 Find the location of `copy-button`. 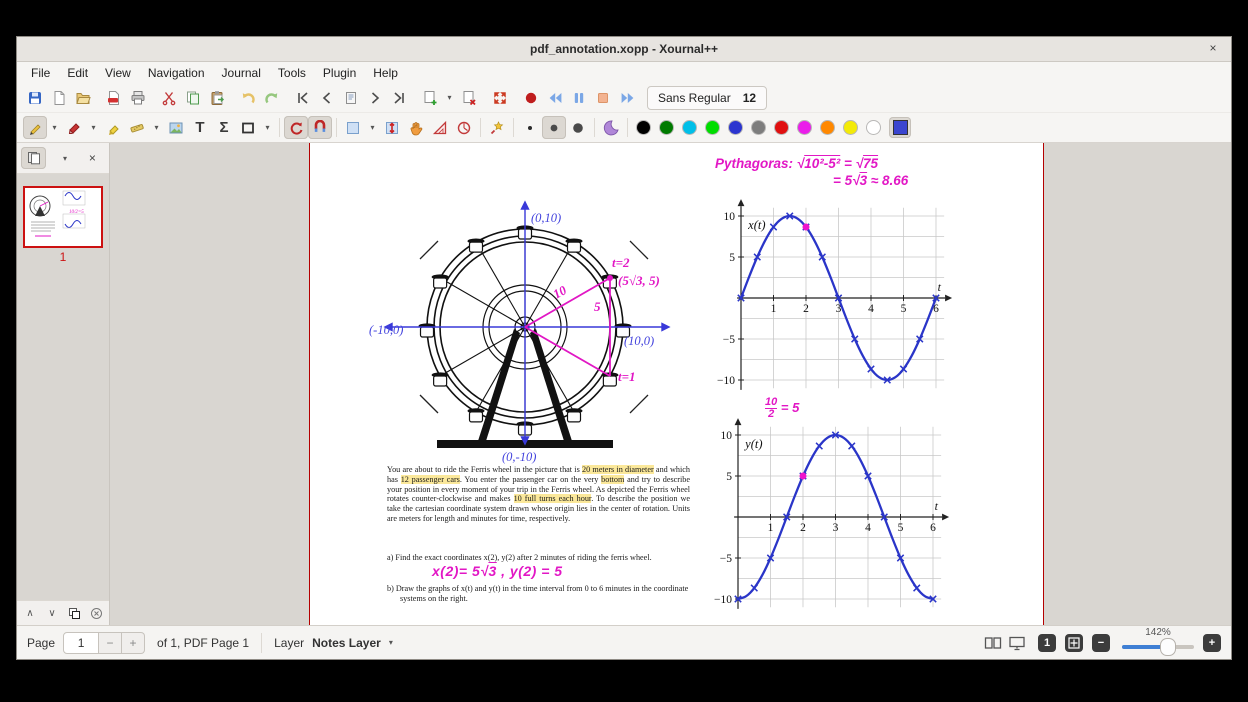

copy-button is located at coordinates (193, 97).